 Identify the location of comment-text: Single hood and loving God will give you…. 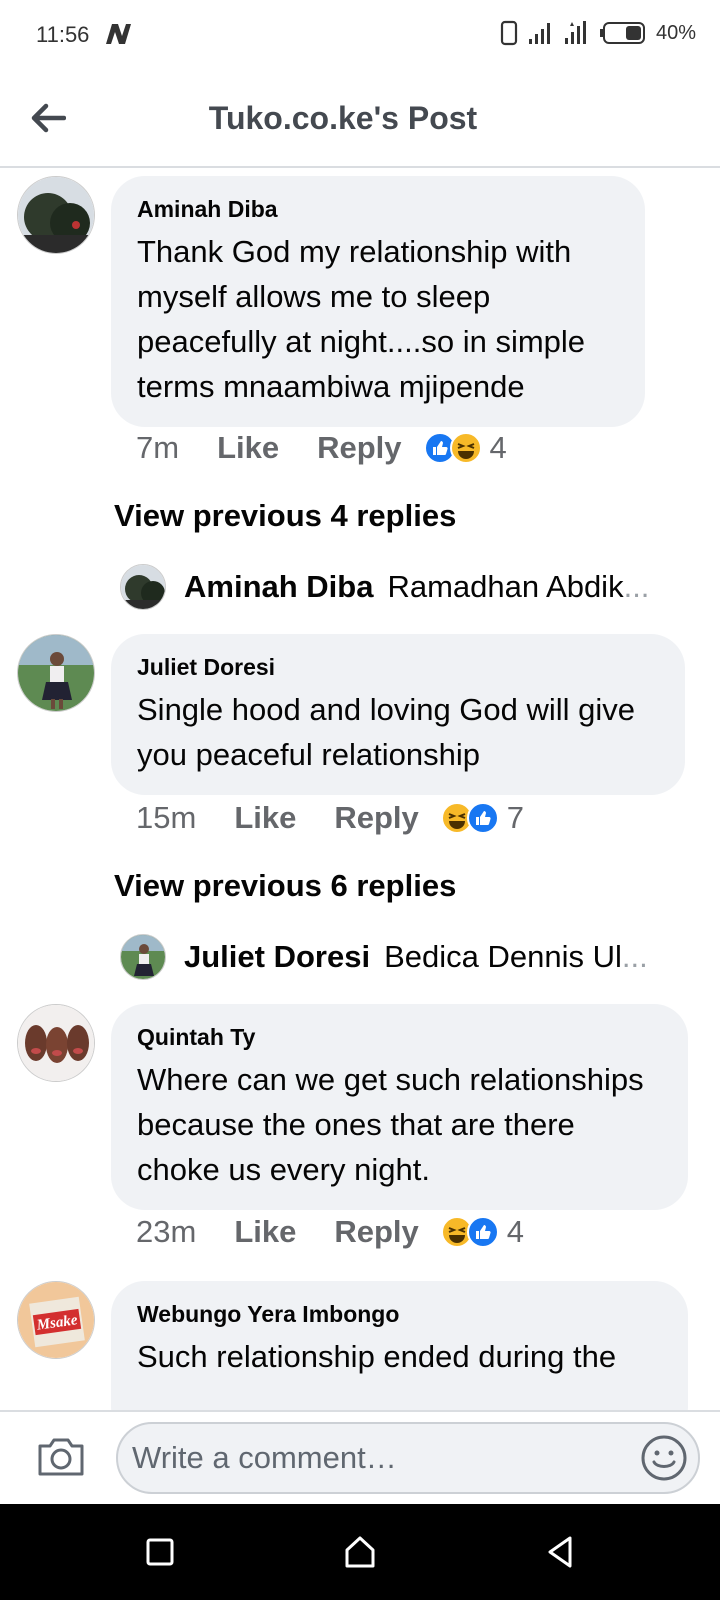
(386, 732).